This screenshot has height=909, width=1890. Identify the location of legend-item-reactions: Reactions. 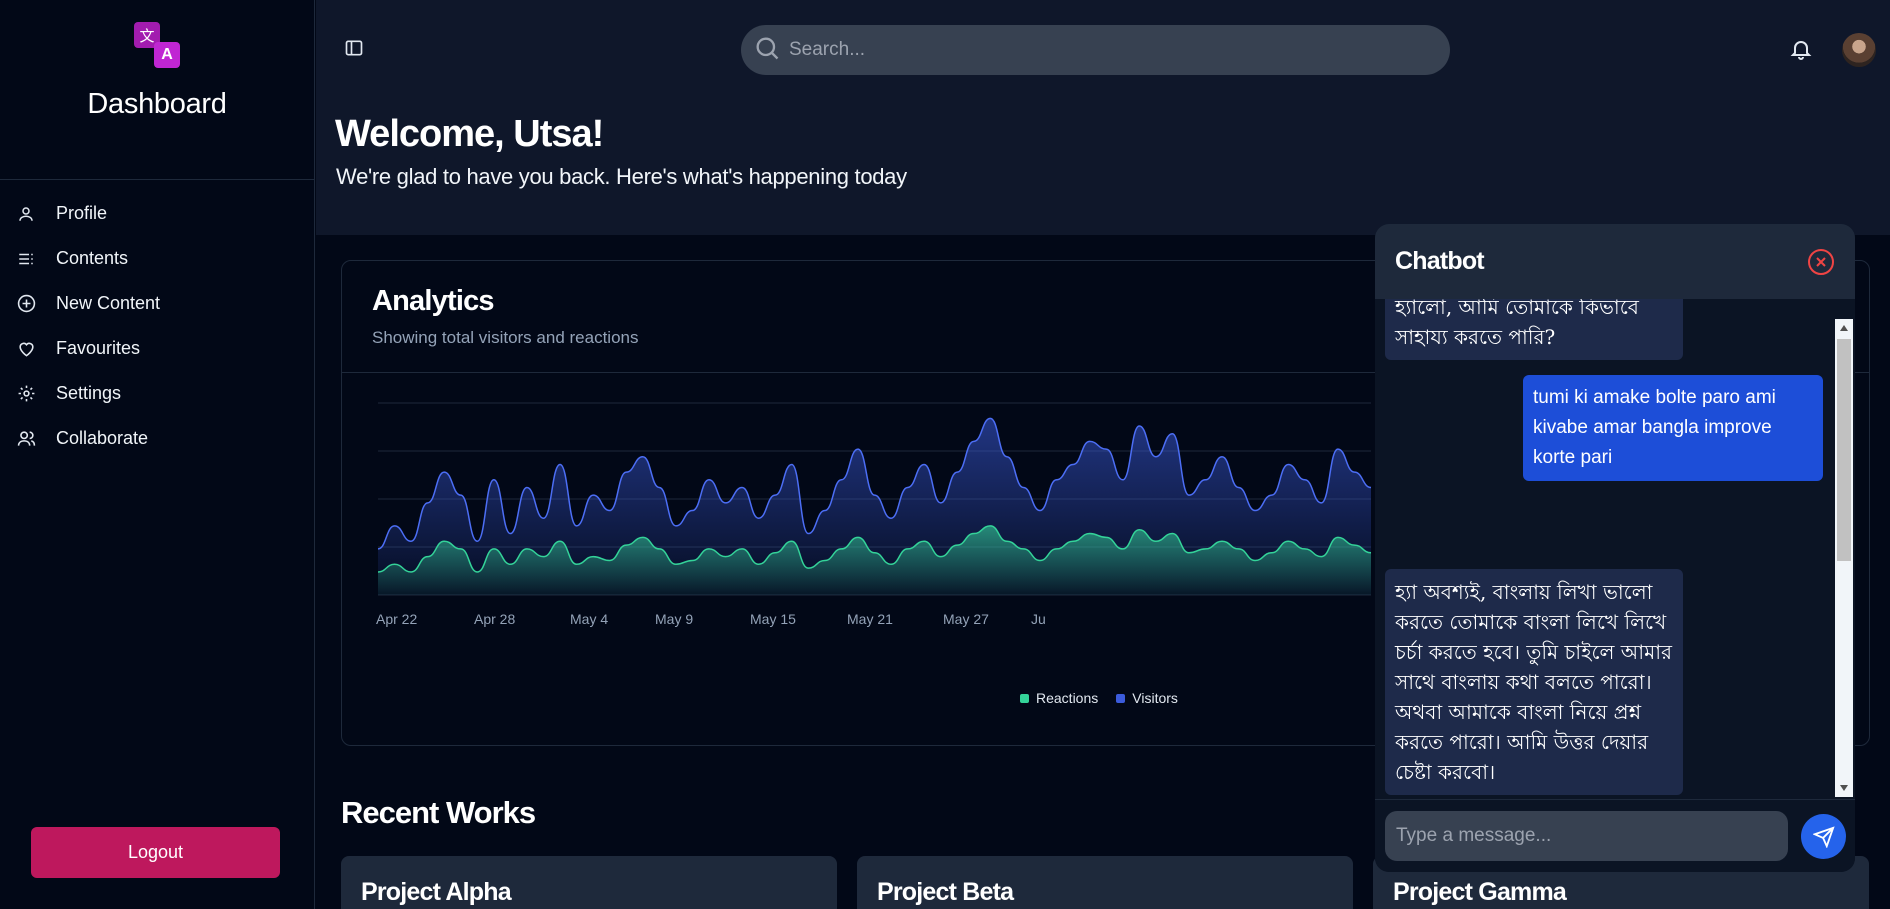
(1059, 698).